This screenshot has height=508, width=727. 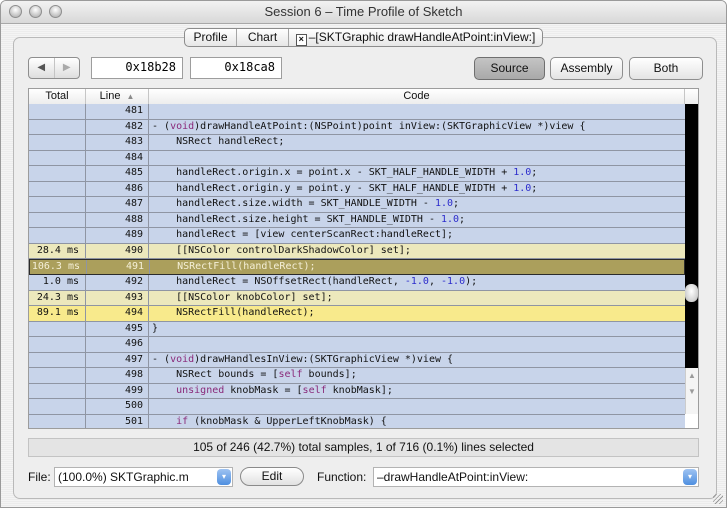 I want to click on forward-arrow-icon: ▶, so click(x=67, y=68).